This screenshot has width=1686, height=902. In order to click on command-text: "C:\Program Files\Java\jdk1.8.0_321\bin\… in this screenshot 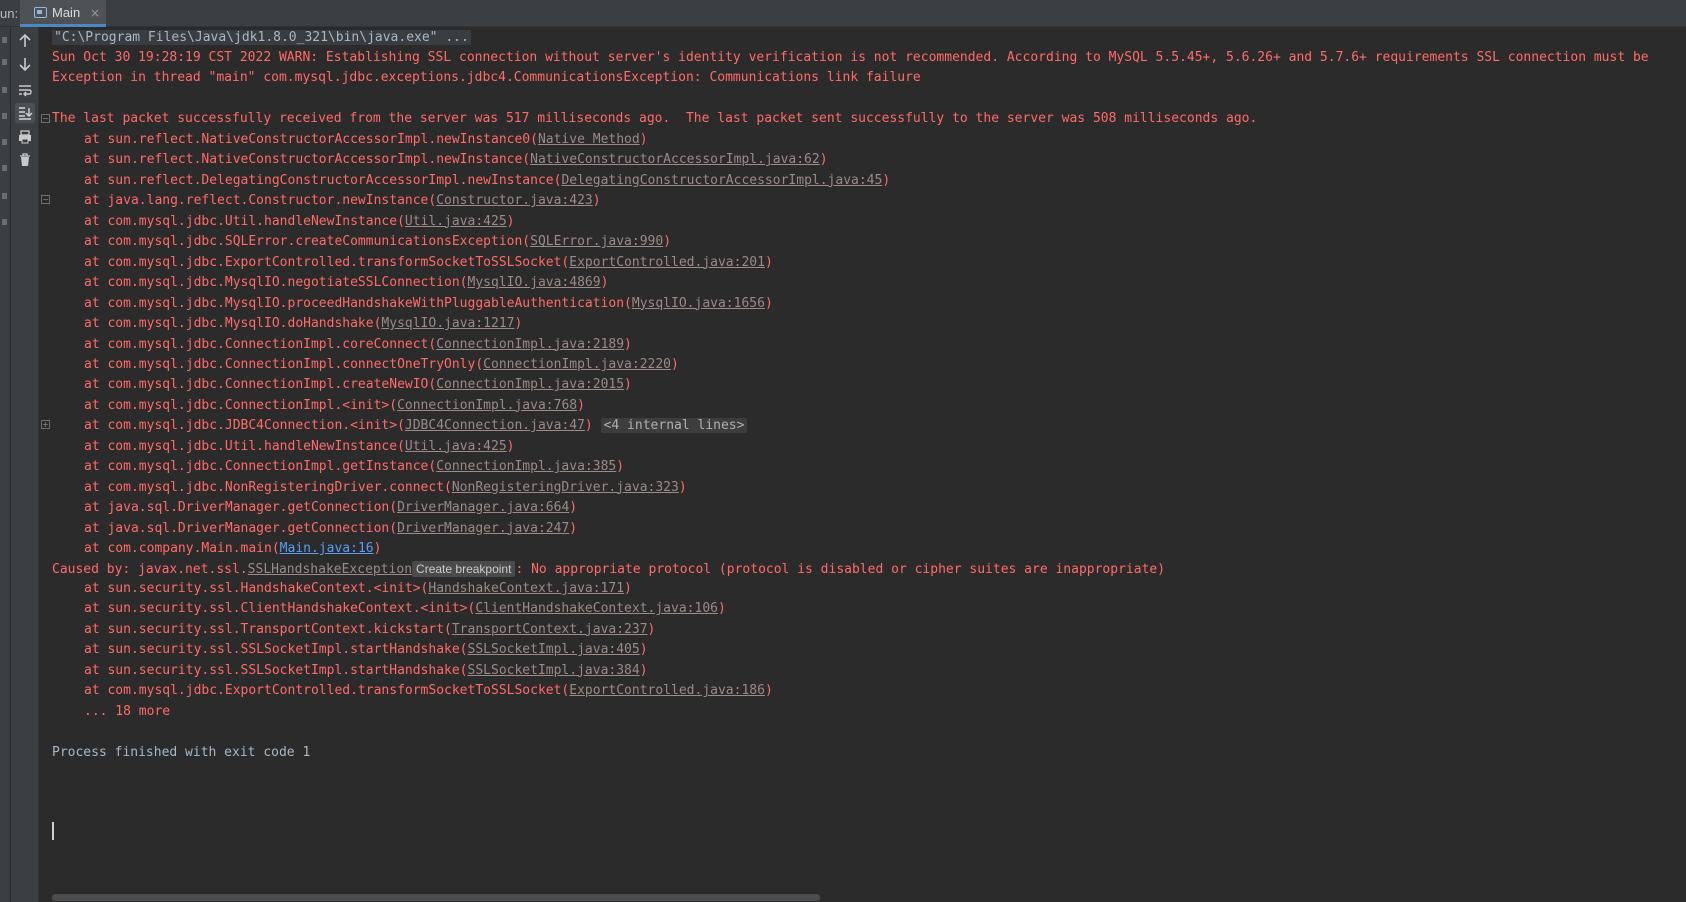, I will do `click(261, 37)`.